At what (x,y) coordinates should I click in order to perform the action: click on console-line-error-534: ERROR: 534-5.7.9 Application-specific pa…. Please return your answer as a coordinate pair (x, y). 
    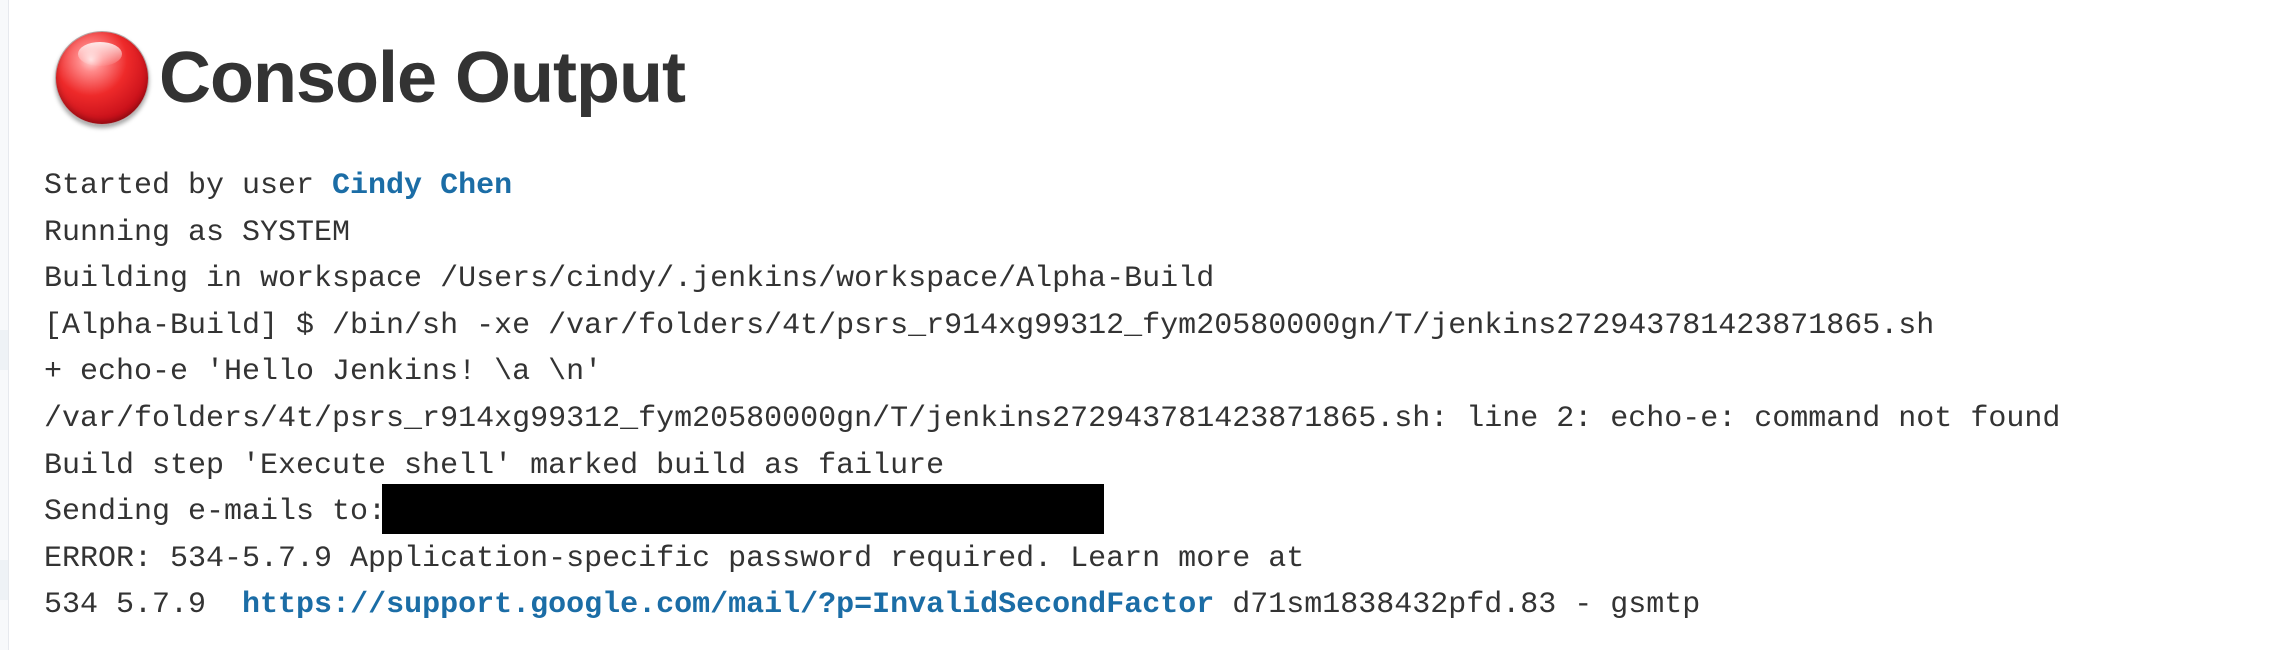
    Looking at the image, I should click on (674, 558).